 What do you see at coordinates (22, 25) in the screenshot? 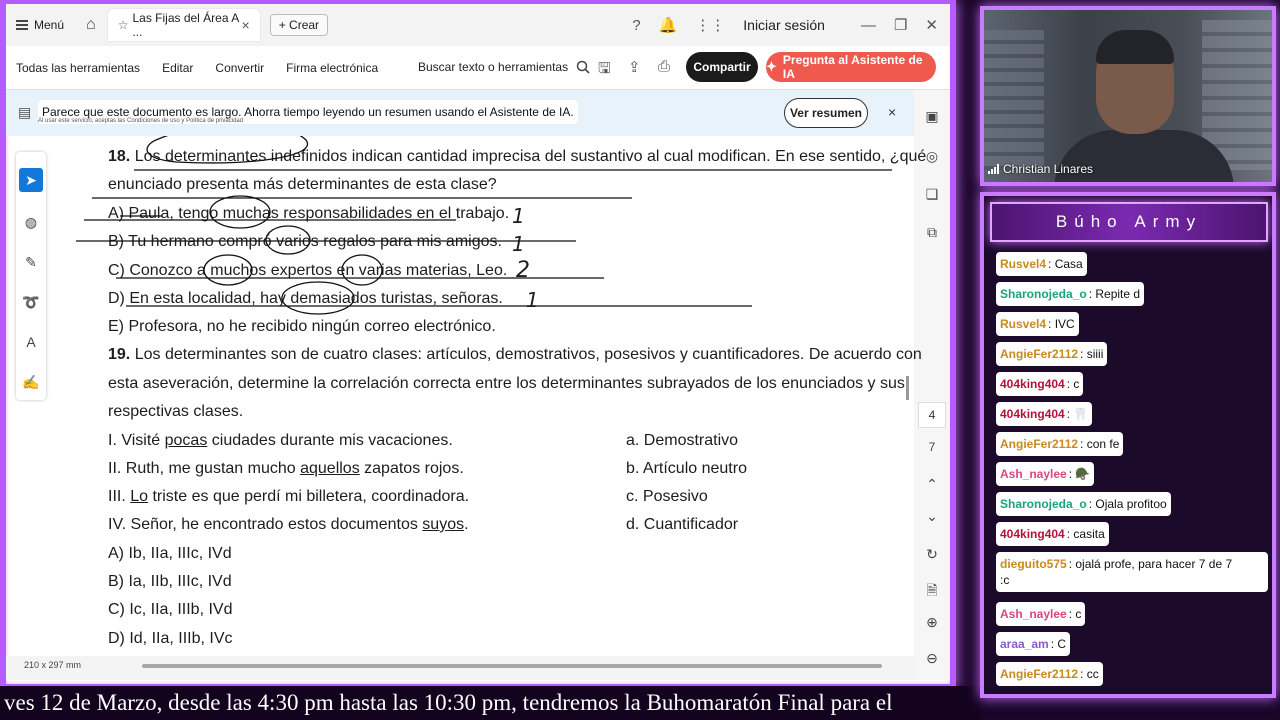
I see `hamburger-icon` at bounding box center [22, 25].